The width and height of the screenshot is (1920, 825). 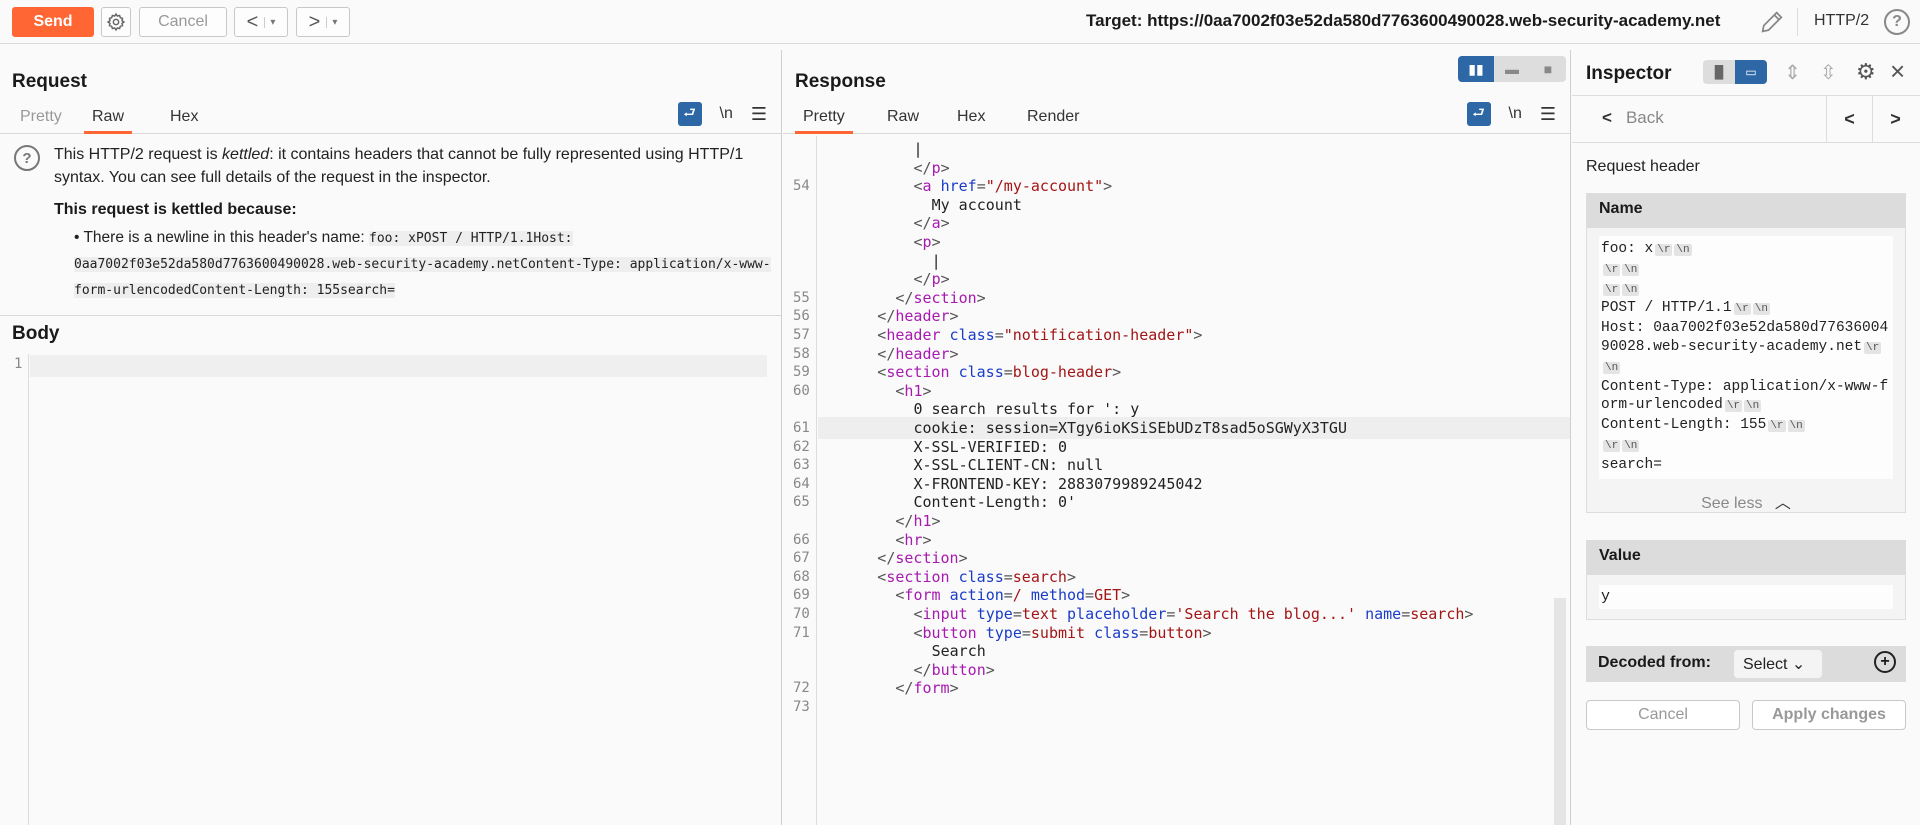 I want to click on split-horizontal-icon: ▮▮, so click(x=1476, y=69).